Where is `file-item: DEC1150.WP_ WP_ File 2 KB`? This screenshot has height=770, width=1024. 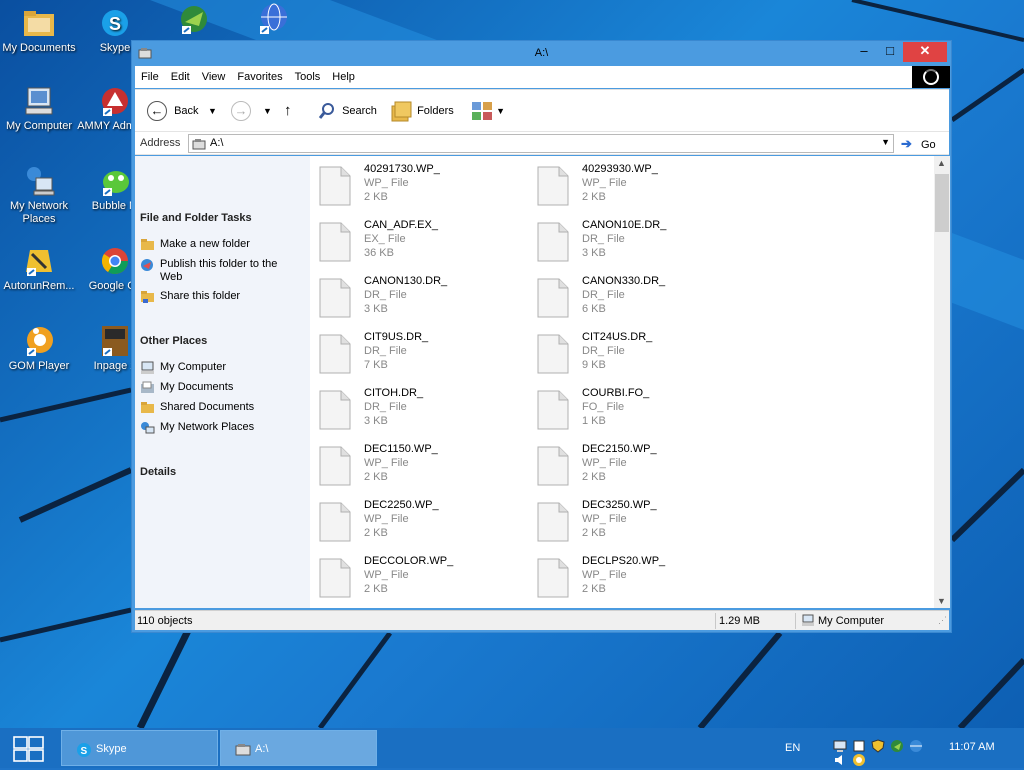
file-item: DEC1150.WP_ WP_ File 2 KB is located at coordinates (415, 466).